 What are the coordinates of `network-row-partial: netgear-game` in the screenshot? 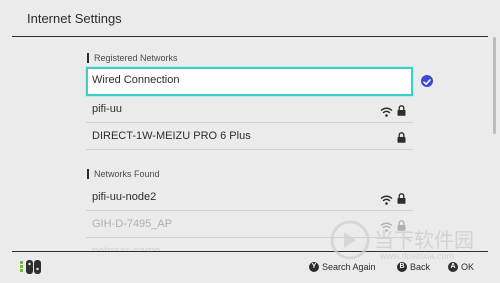 It's located at (249, 244).